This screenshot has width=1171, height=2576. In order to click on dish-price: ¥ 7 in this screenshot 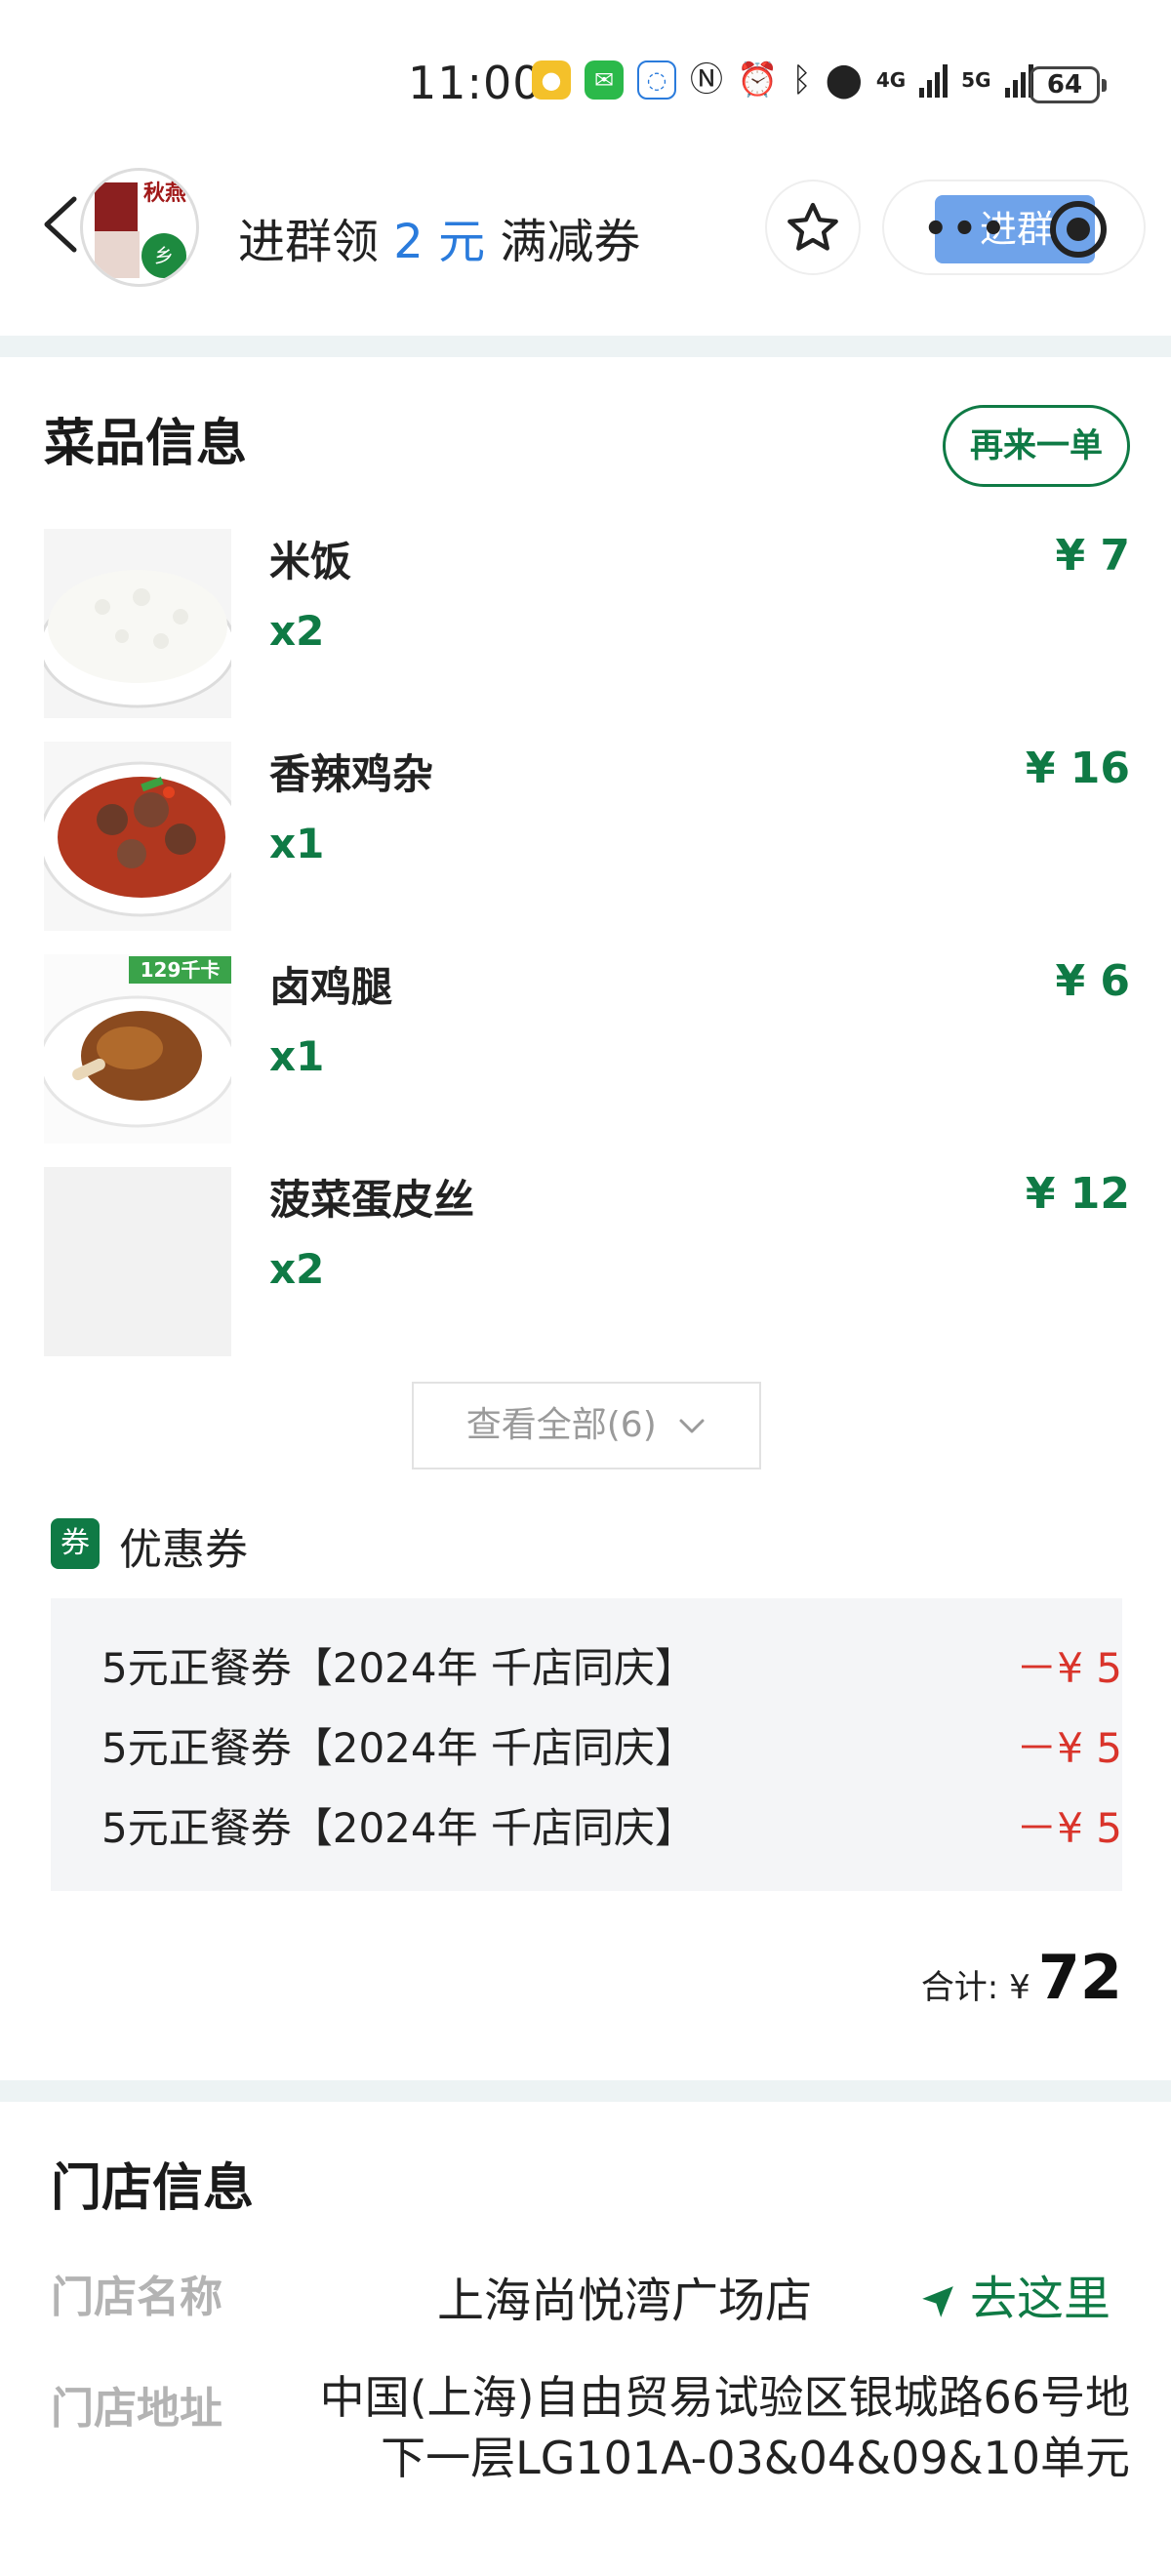, I will do `click(1092, 556)`.